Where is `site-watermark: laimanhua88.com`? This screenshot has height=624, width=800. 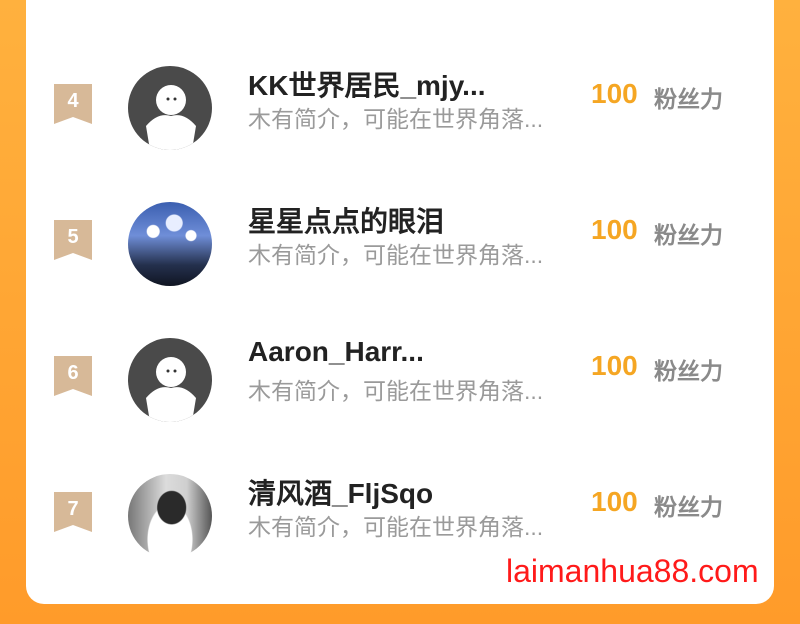
site-watermark: laimanhua88.com is located at coordinates (632, 571).